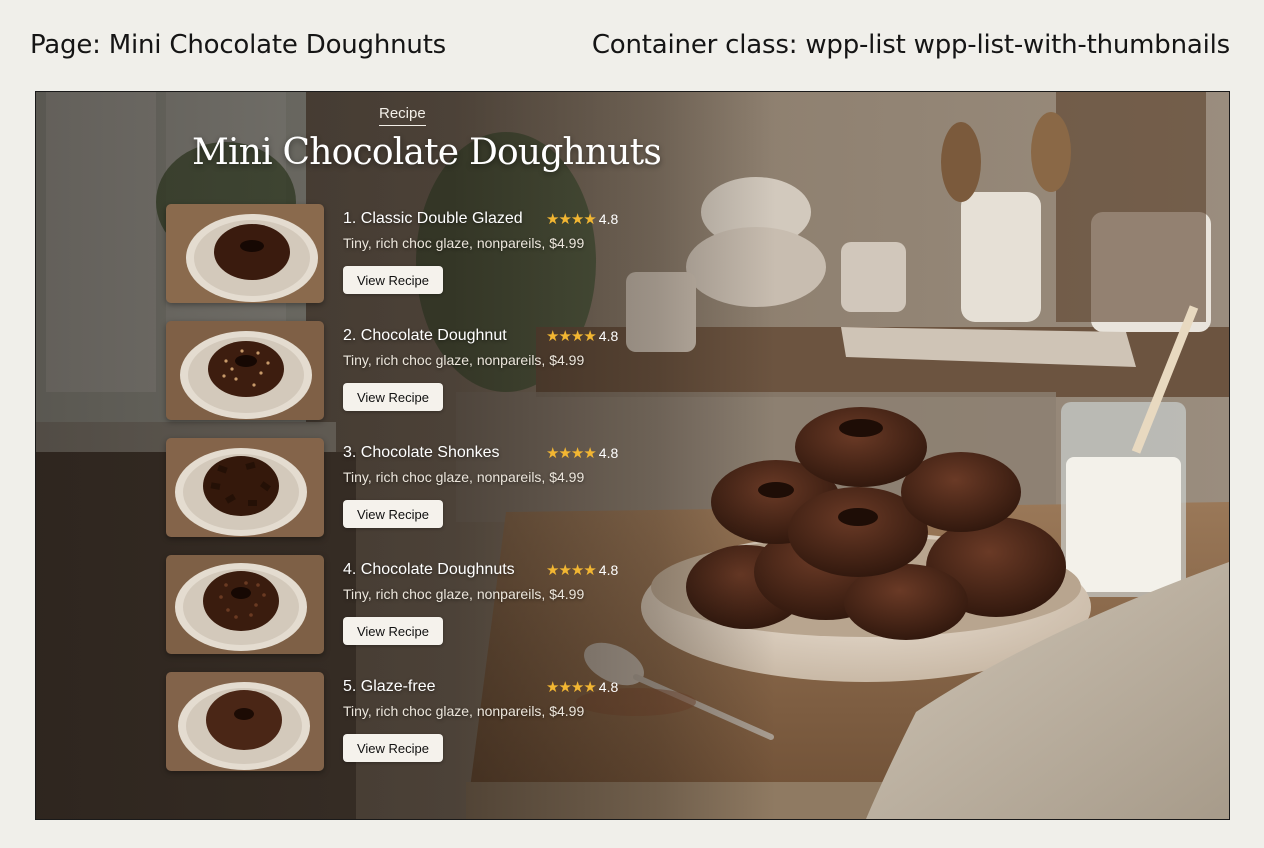 The width and height of the screenshot is (1264, 848). I want to click on plain-doughnut-icon, so click(245, 721).